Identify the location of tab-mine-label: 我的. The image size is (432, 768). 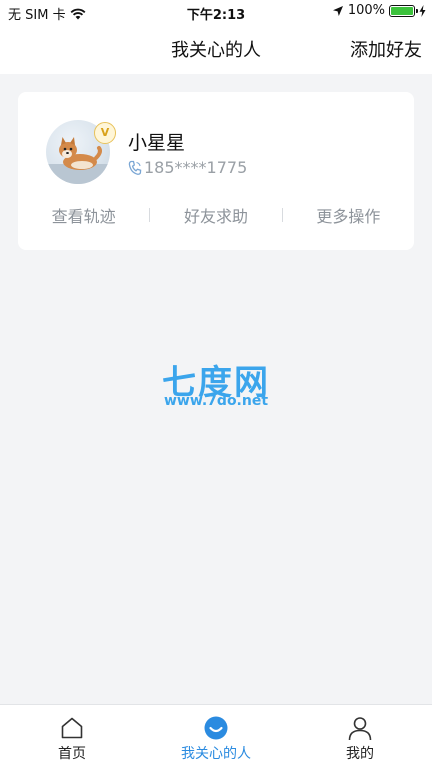
(360, 754).